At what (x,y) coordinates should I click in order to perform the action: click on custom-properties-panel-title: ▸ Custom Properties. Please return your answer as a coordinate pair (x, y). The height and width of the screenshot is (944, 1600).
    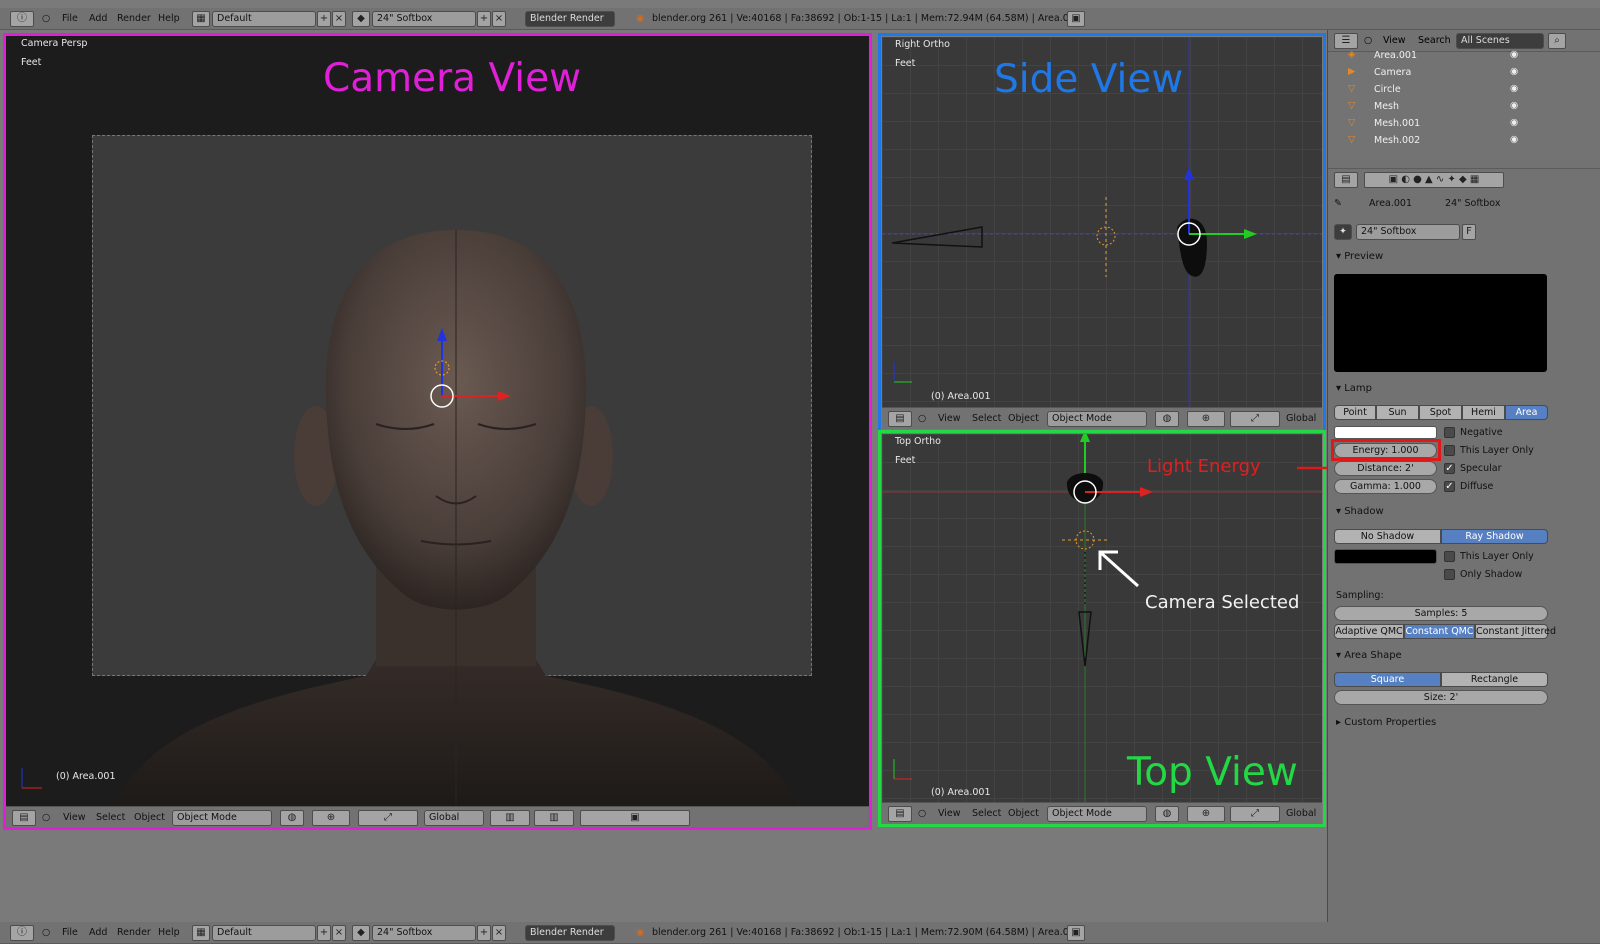
    Looking at the image, I should click on (1386, 722).